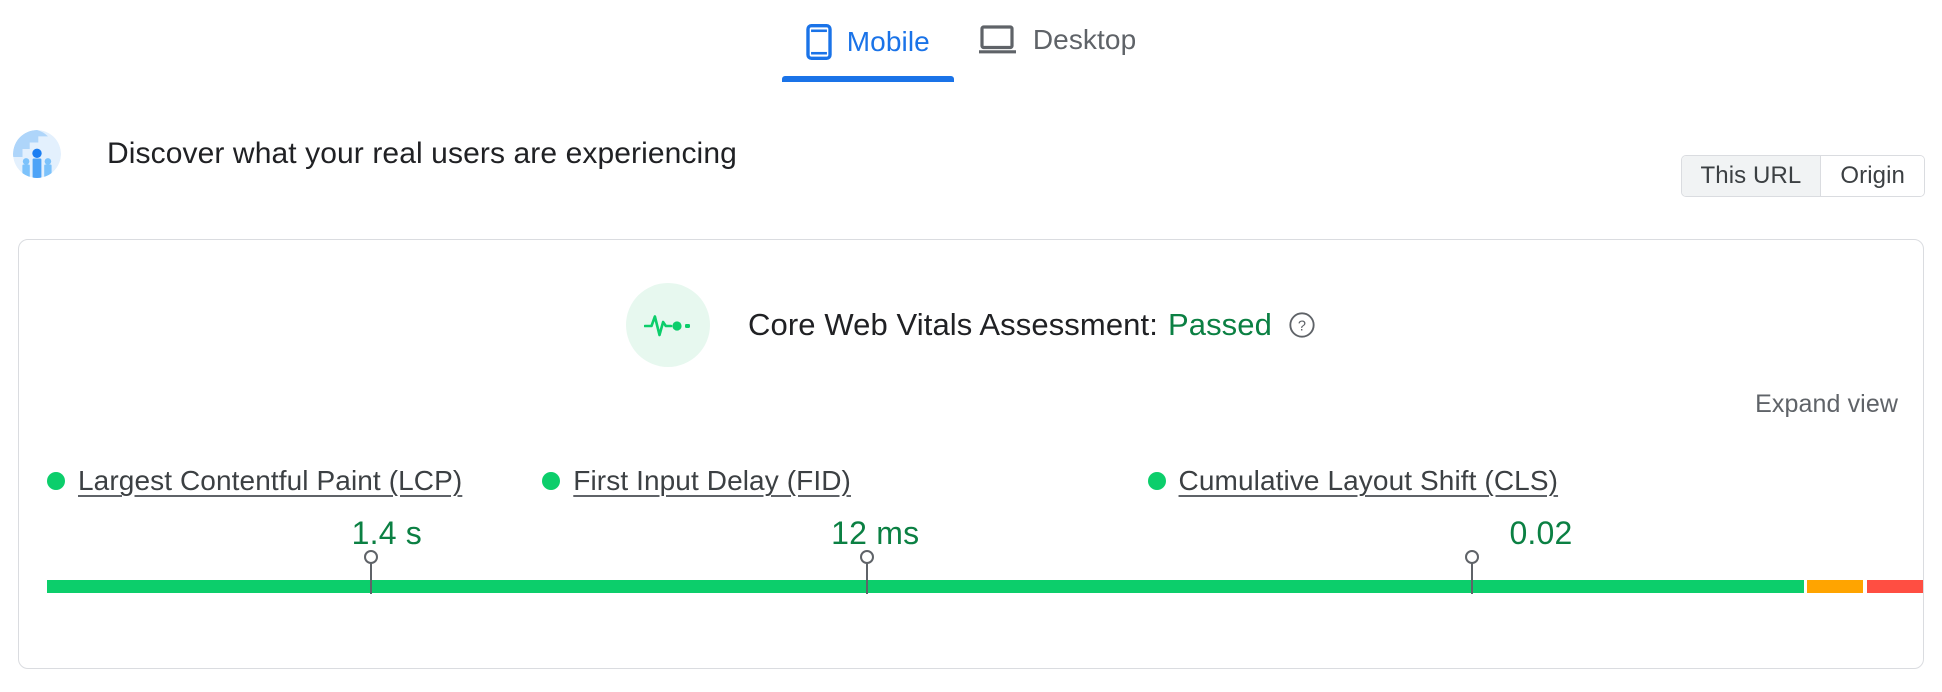 The image size is (1942, 692). What do you see at coordinates (1084, 39) in the screenshot?
I see `tab-desktop-label: Desktop` at bounding box center [1084, 39].